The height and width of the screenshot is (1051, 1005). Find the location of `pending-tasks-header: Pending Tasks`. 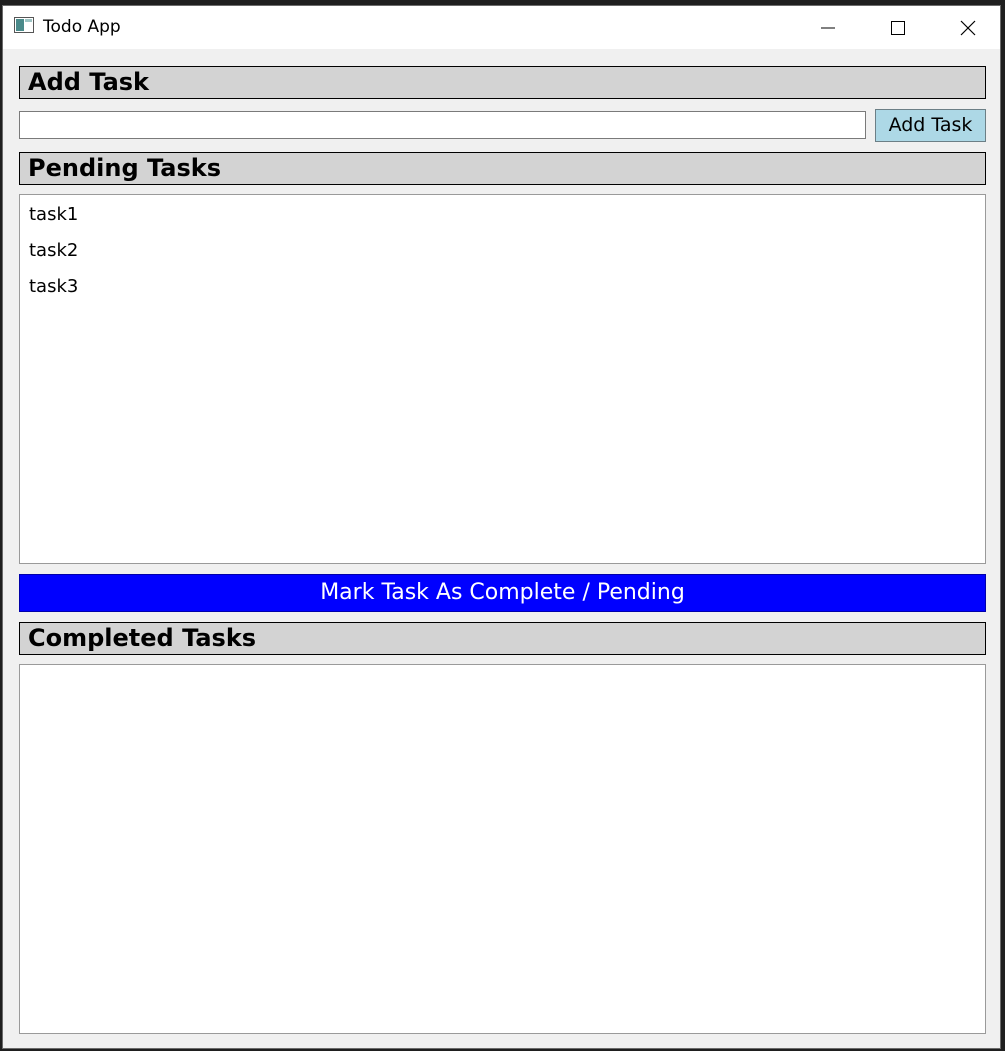

pending-tasks-header: Pending Tasks is located at coordinates (502, 168).